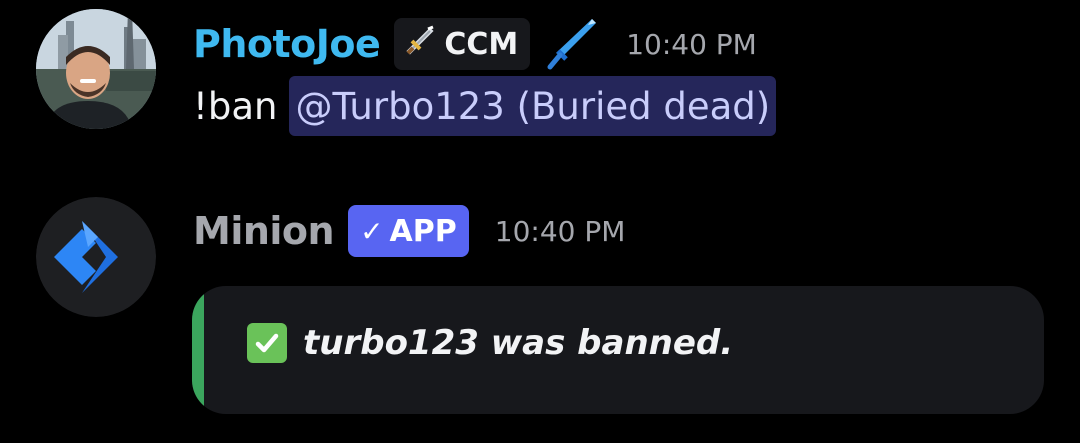 The width and height of the screenshot is (1080, 443). I want to click on app-badge: ✓ APP, so click(408, 231).